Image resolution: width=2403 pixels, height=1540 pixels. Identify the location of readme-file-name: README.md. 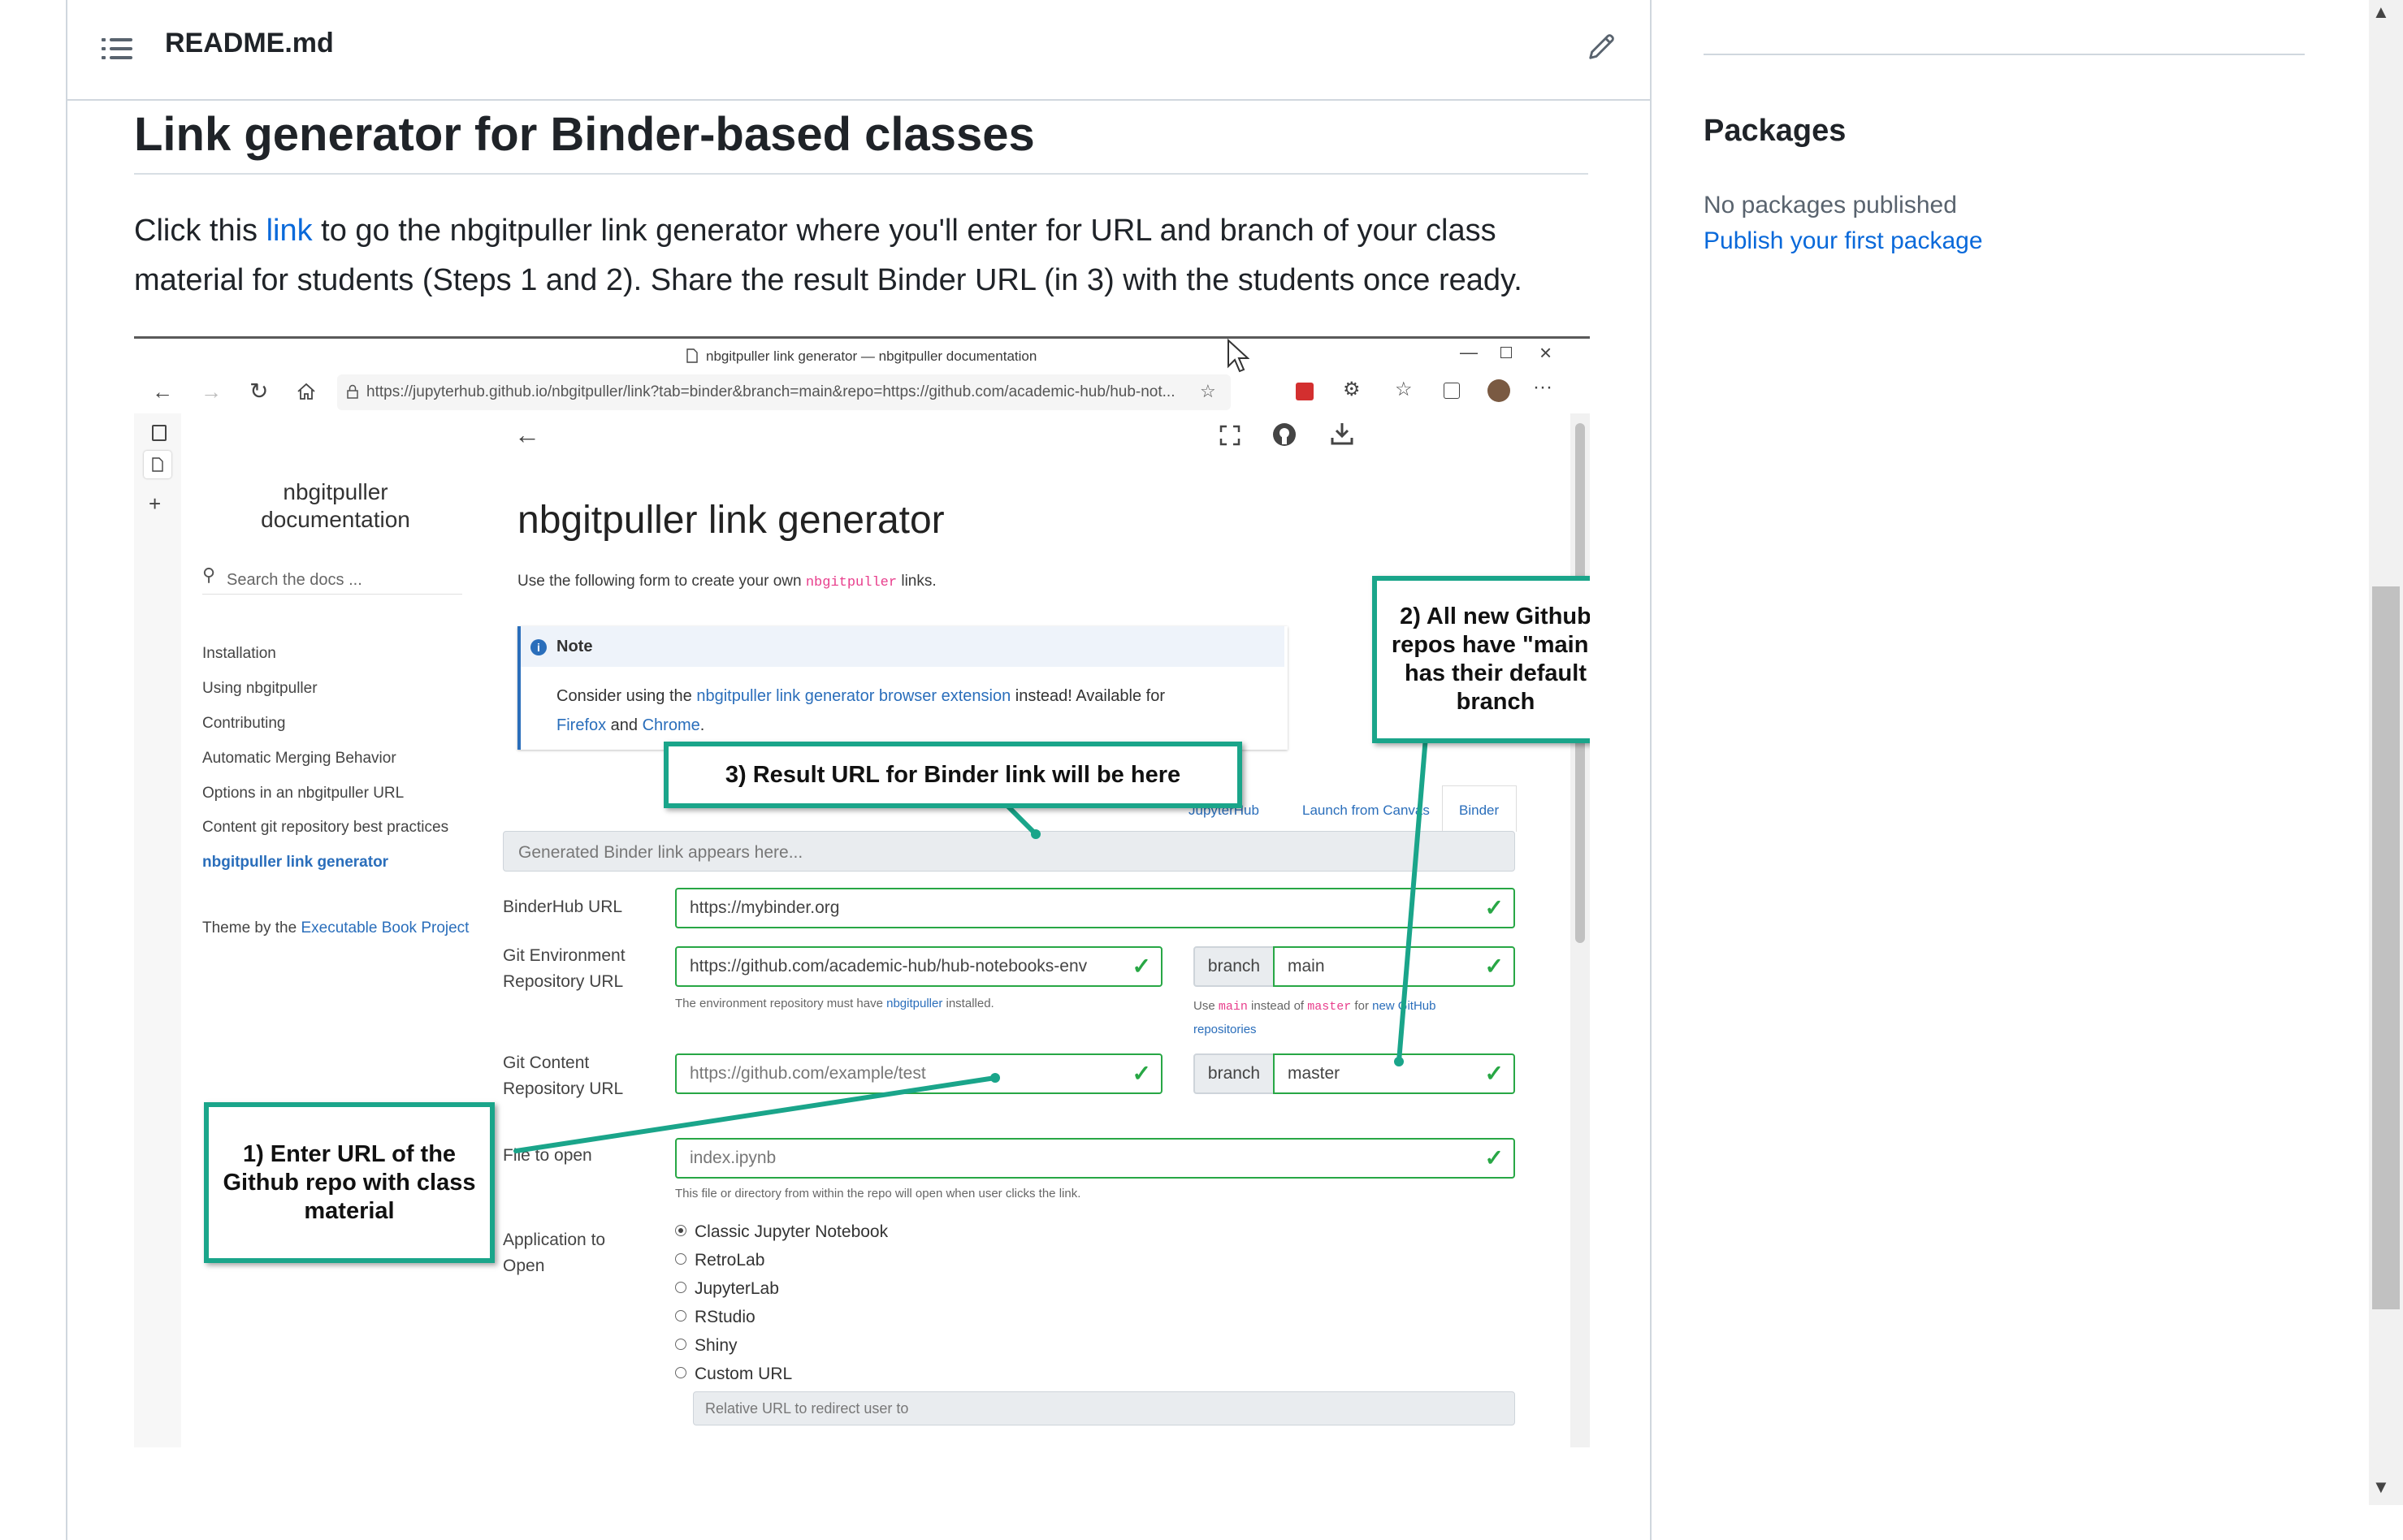
(249, 43).